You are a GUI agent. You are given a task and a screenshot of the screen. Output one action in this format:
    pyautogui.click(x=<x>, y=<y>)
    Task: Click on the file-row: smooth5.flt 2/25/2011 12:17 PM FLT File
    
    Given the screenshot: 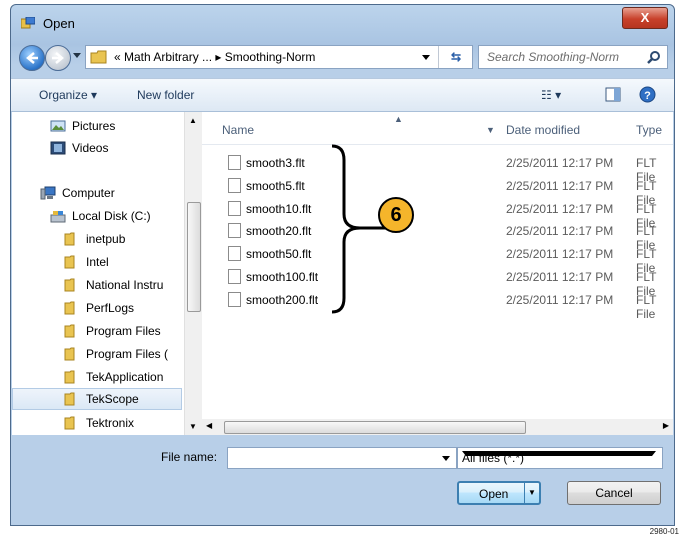 What is the action you would take?
    pyautogui.click(x=437, y=191)
    